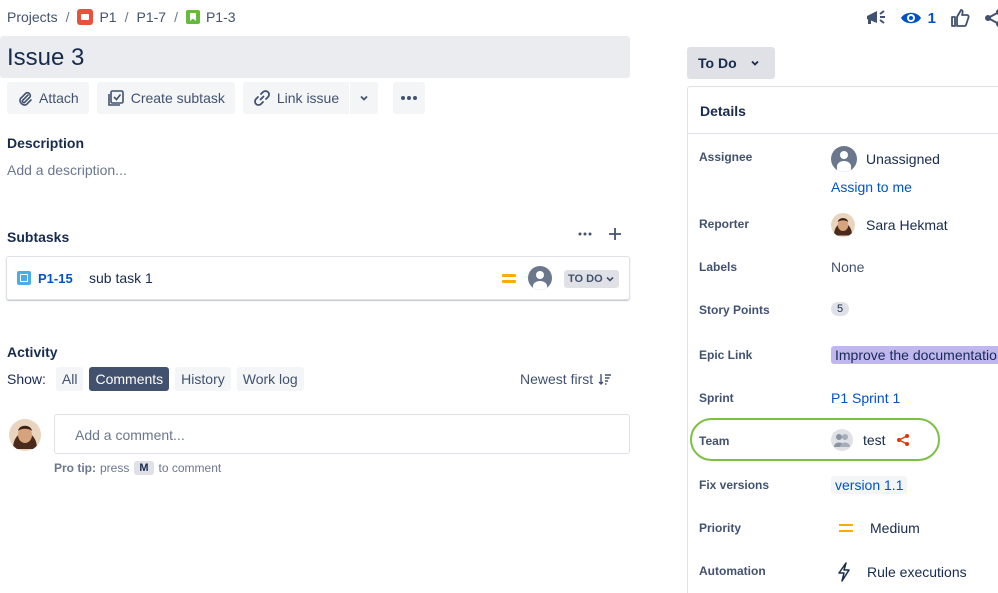 The width and height of the screenshot is (998, 593). Describe the element at coordinates (26, 379) in the screenshot. I see `show-label: Show:` at that location.